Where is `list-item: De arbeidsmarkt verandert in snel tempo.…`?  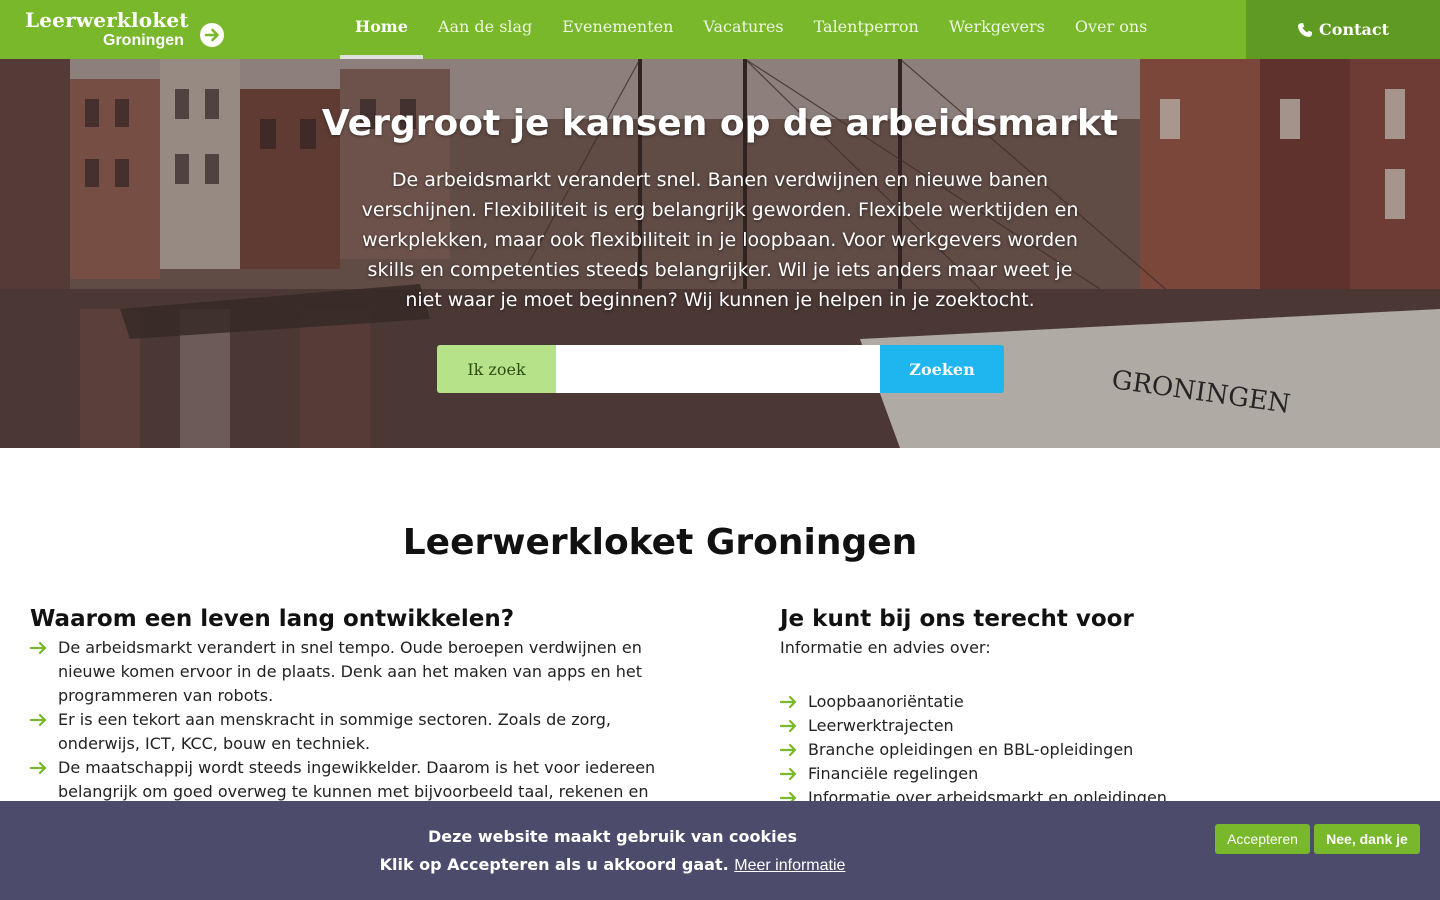
list-item: De arbeidsmarkt verandert in snel tempo.… is located at coordinates (350, 672).